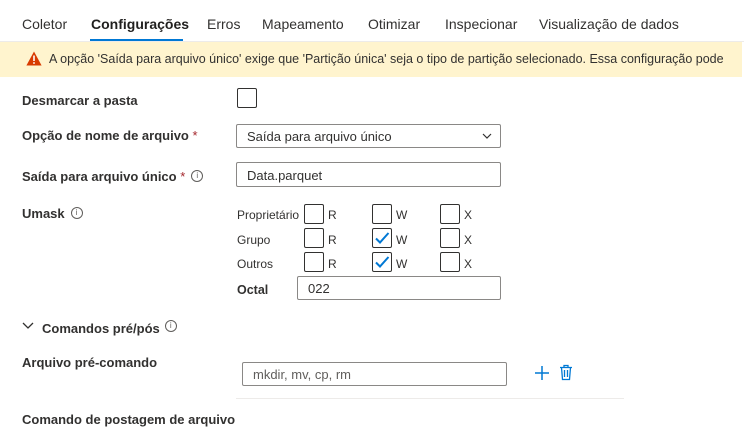 The height and width of the screenshot is (428, 744). I want to click on section-divider, so click(430, 398).